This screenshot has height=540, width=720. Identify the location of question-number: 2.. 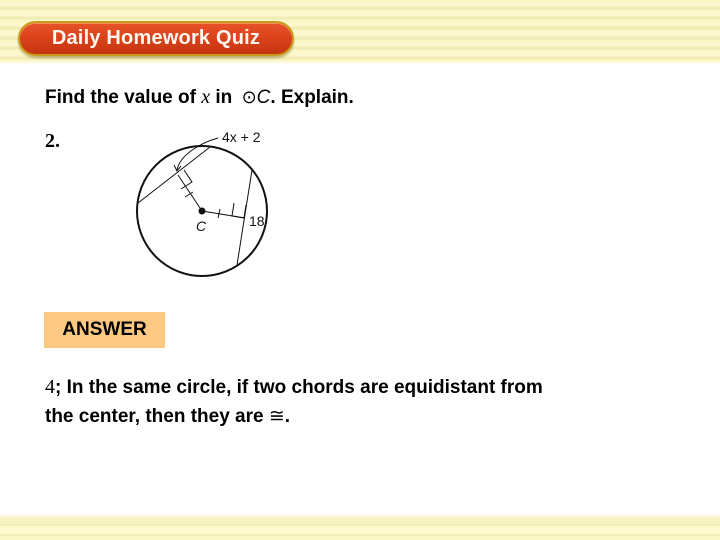
(52, 141).